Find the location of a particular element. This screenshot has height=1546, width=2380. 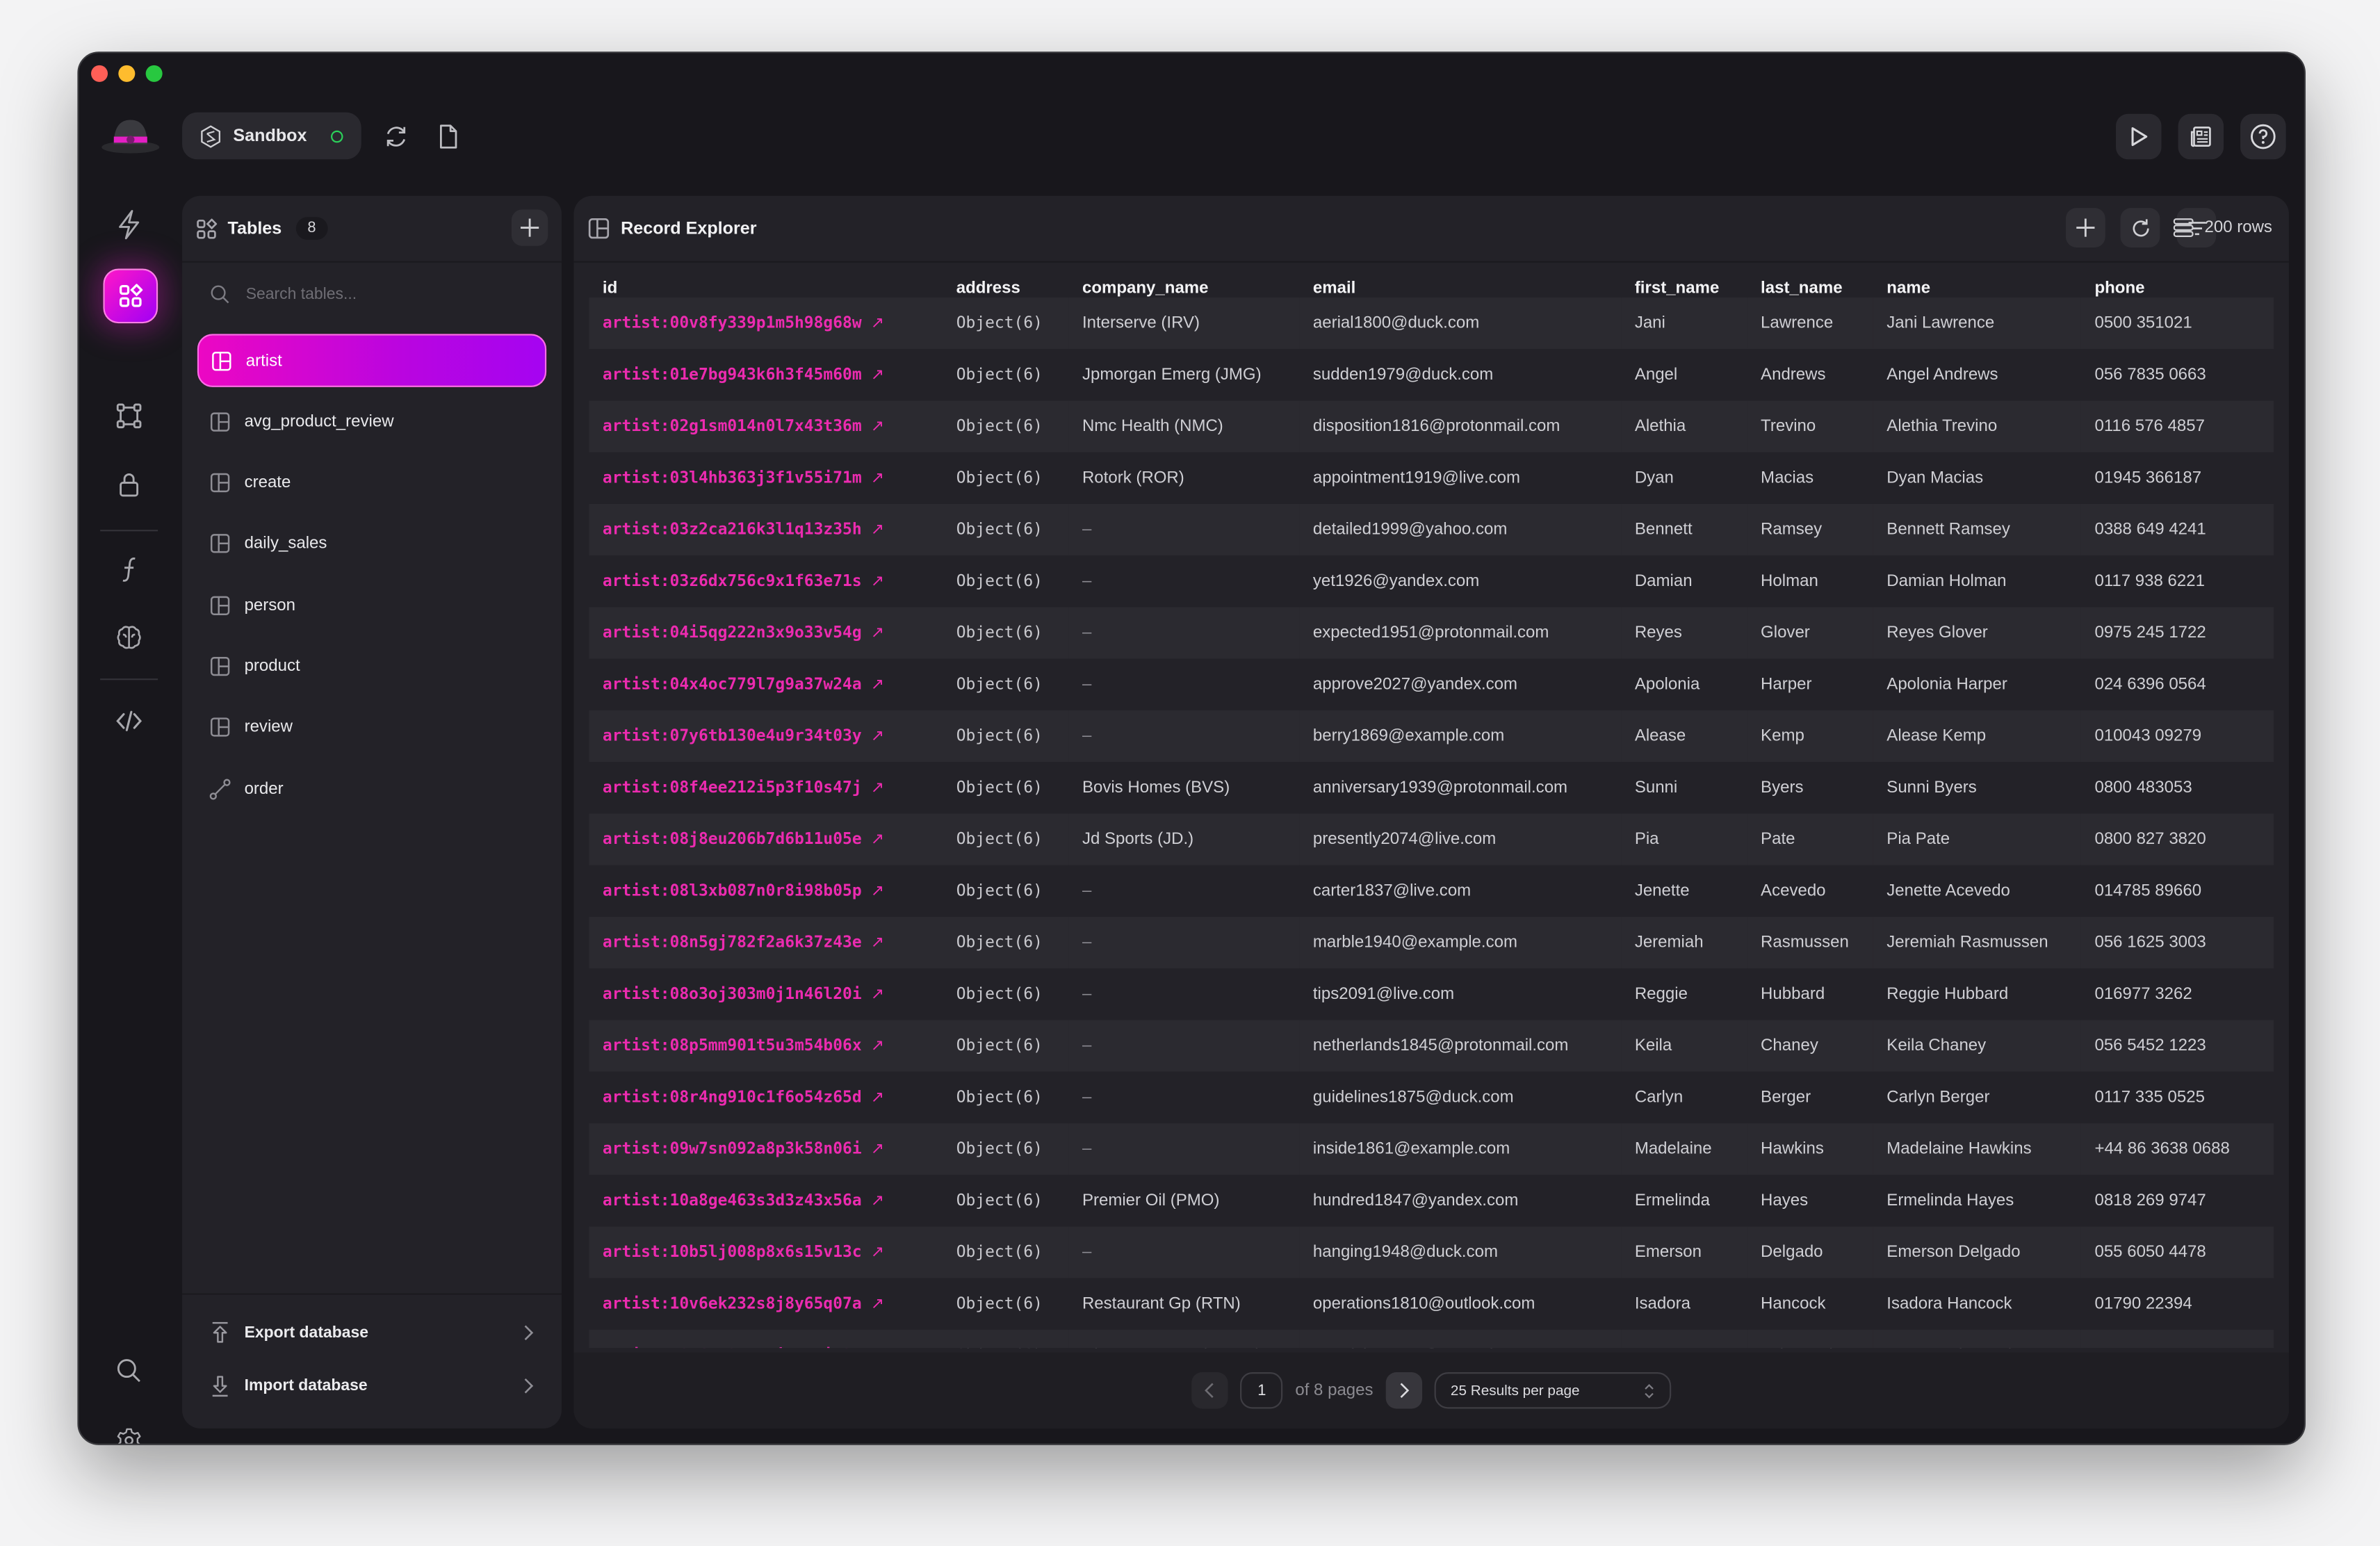

rail-item-explorer is located at coordinates (130, 296).